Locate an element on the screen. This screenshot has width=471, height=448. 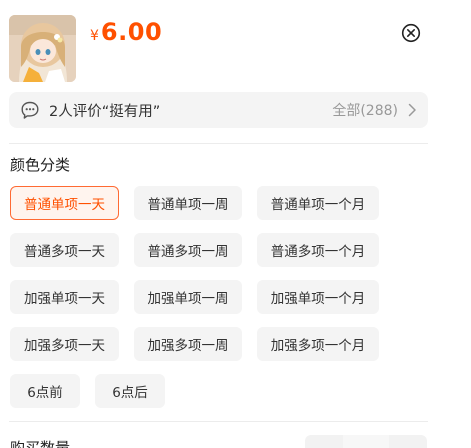
spec-option: 加强多项一天 is located at coordinates (64, 344).